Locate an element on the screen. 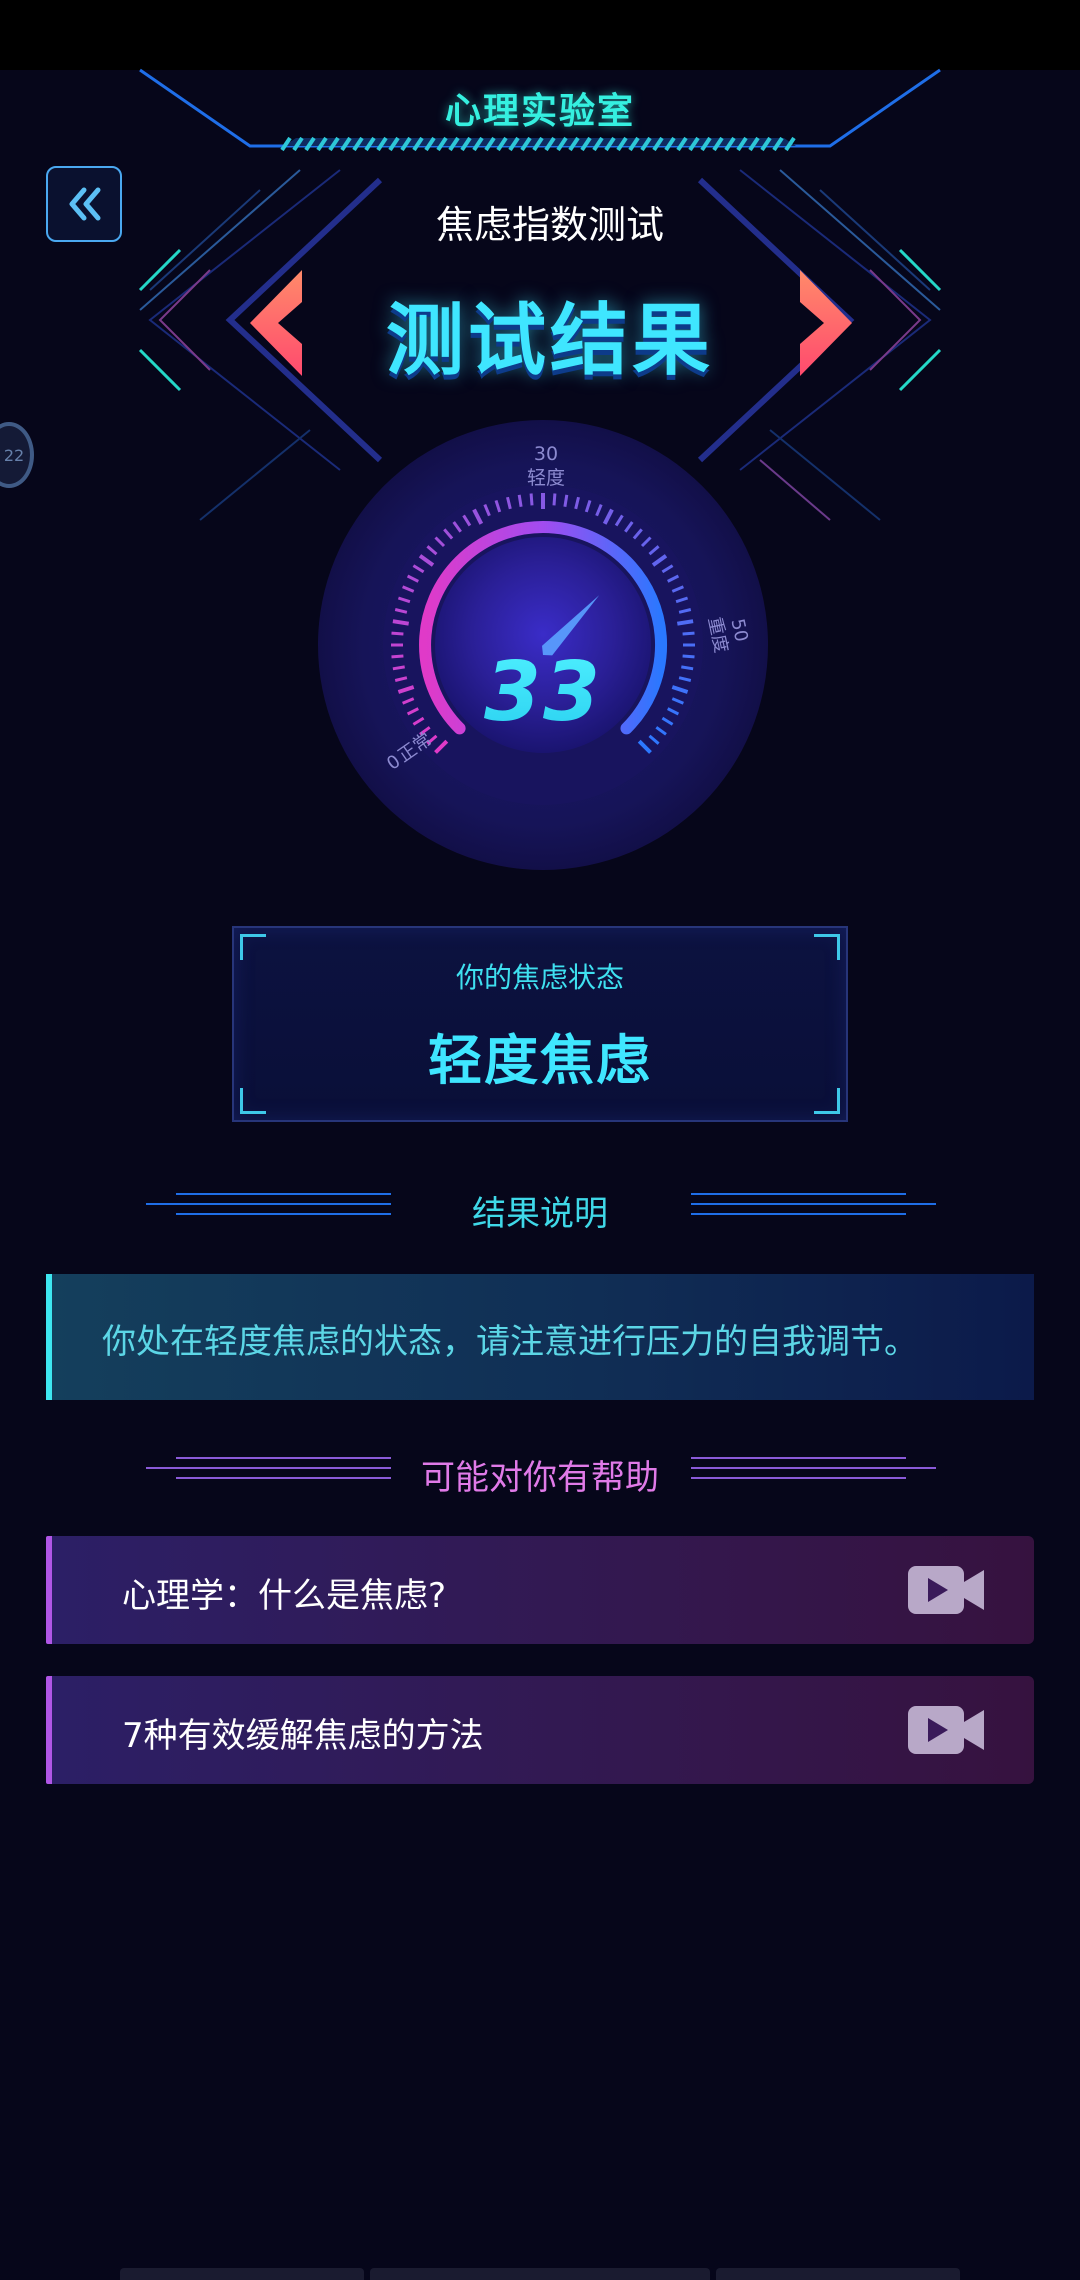 The width and height of the screenshot is (1080, 2280). status-label: 你的焦虑状态 is located at coordinates (539, 977).